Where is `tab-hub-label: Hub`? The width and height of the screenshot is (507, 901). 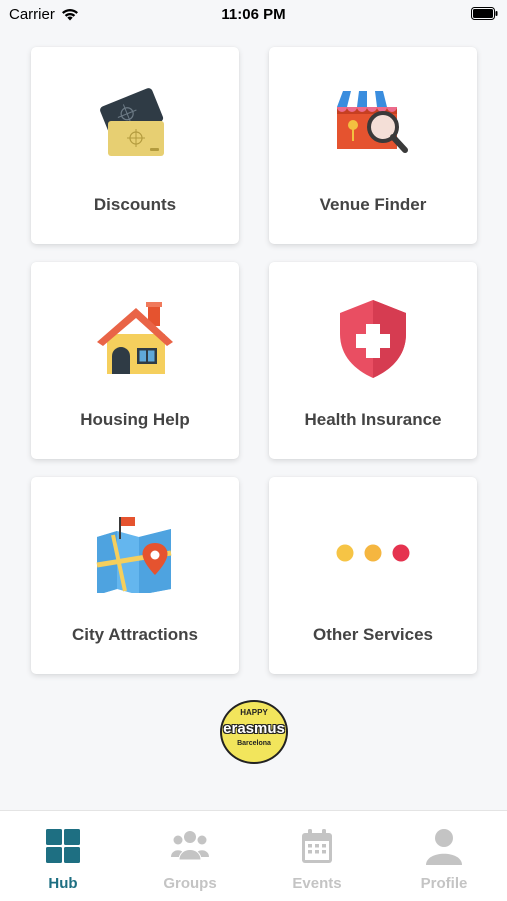 tab-hub-label: Hub is located at coordinates (63, 883).